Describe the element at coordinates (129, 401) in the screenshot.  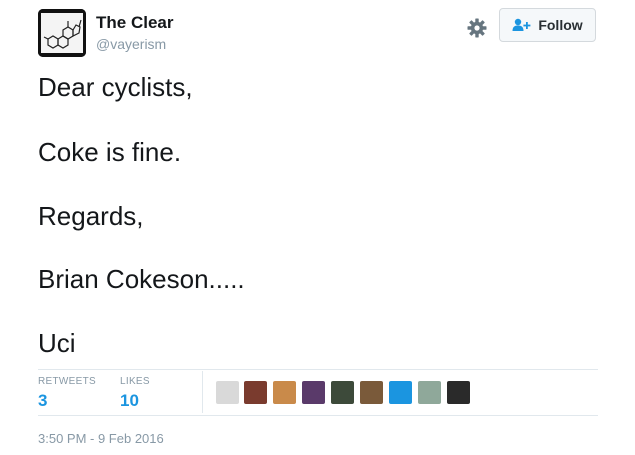
I see `likes-count: 10` at that location.